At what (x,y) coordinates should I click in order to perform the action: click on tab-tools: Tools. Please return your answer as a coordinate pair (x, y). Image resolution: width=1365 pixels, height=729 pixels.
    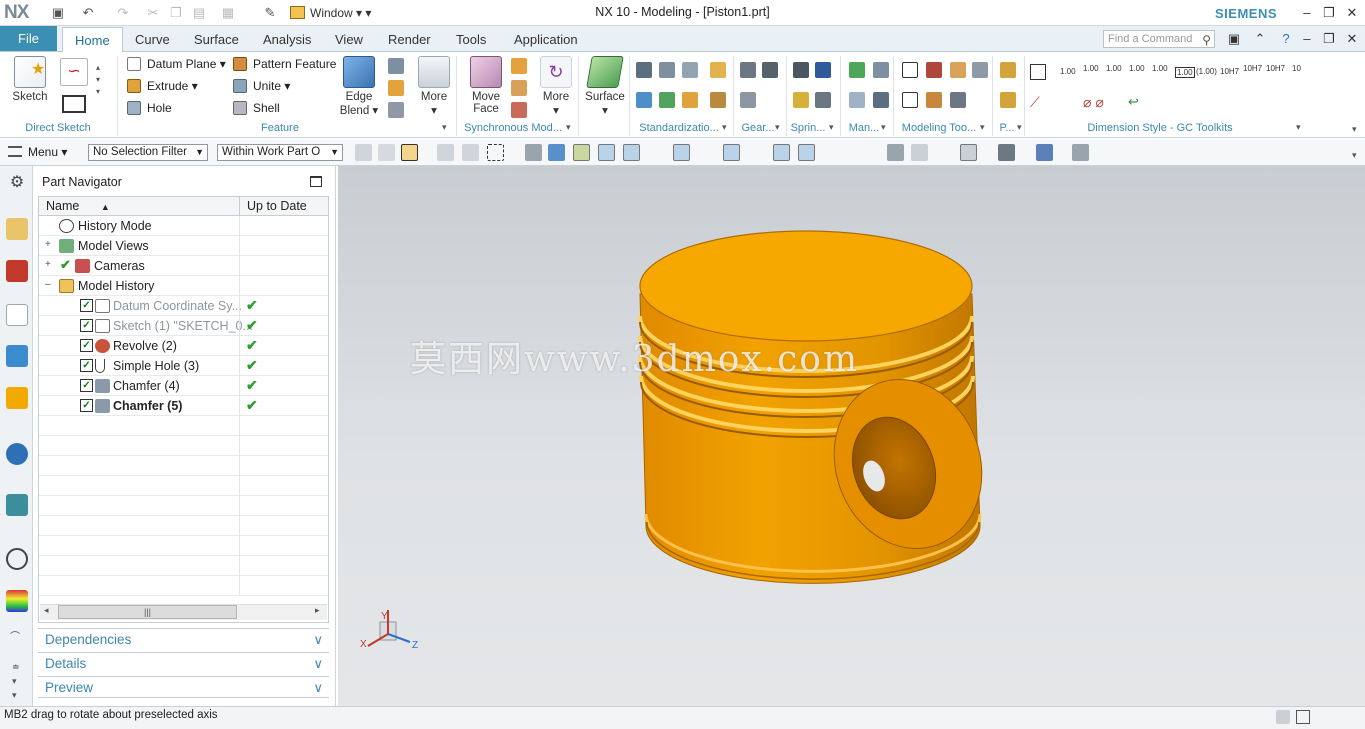
    Looking at the image, I should click on (471, 39).